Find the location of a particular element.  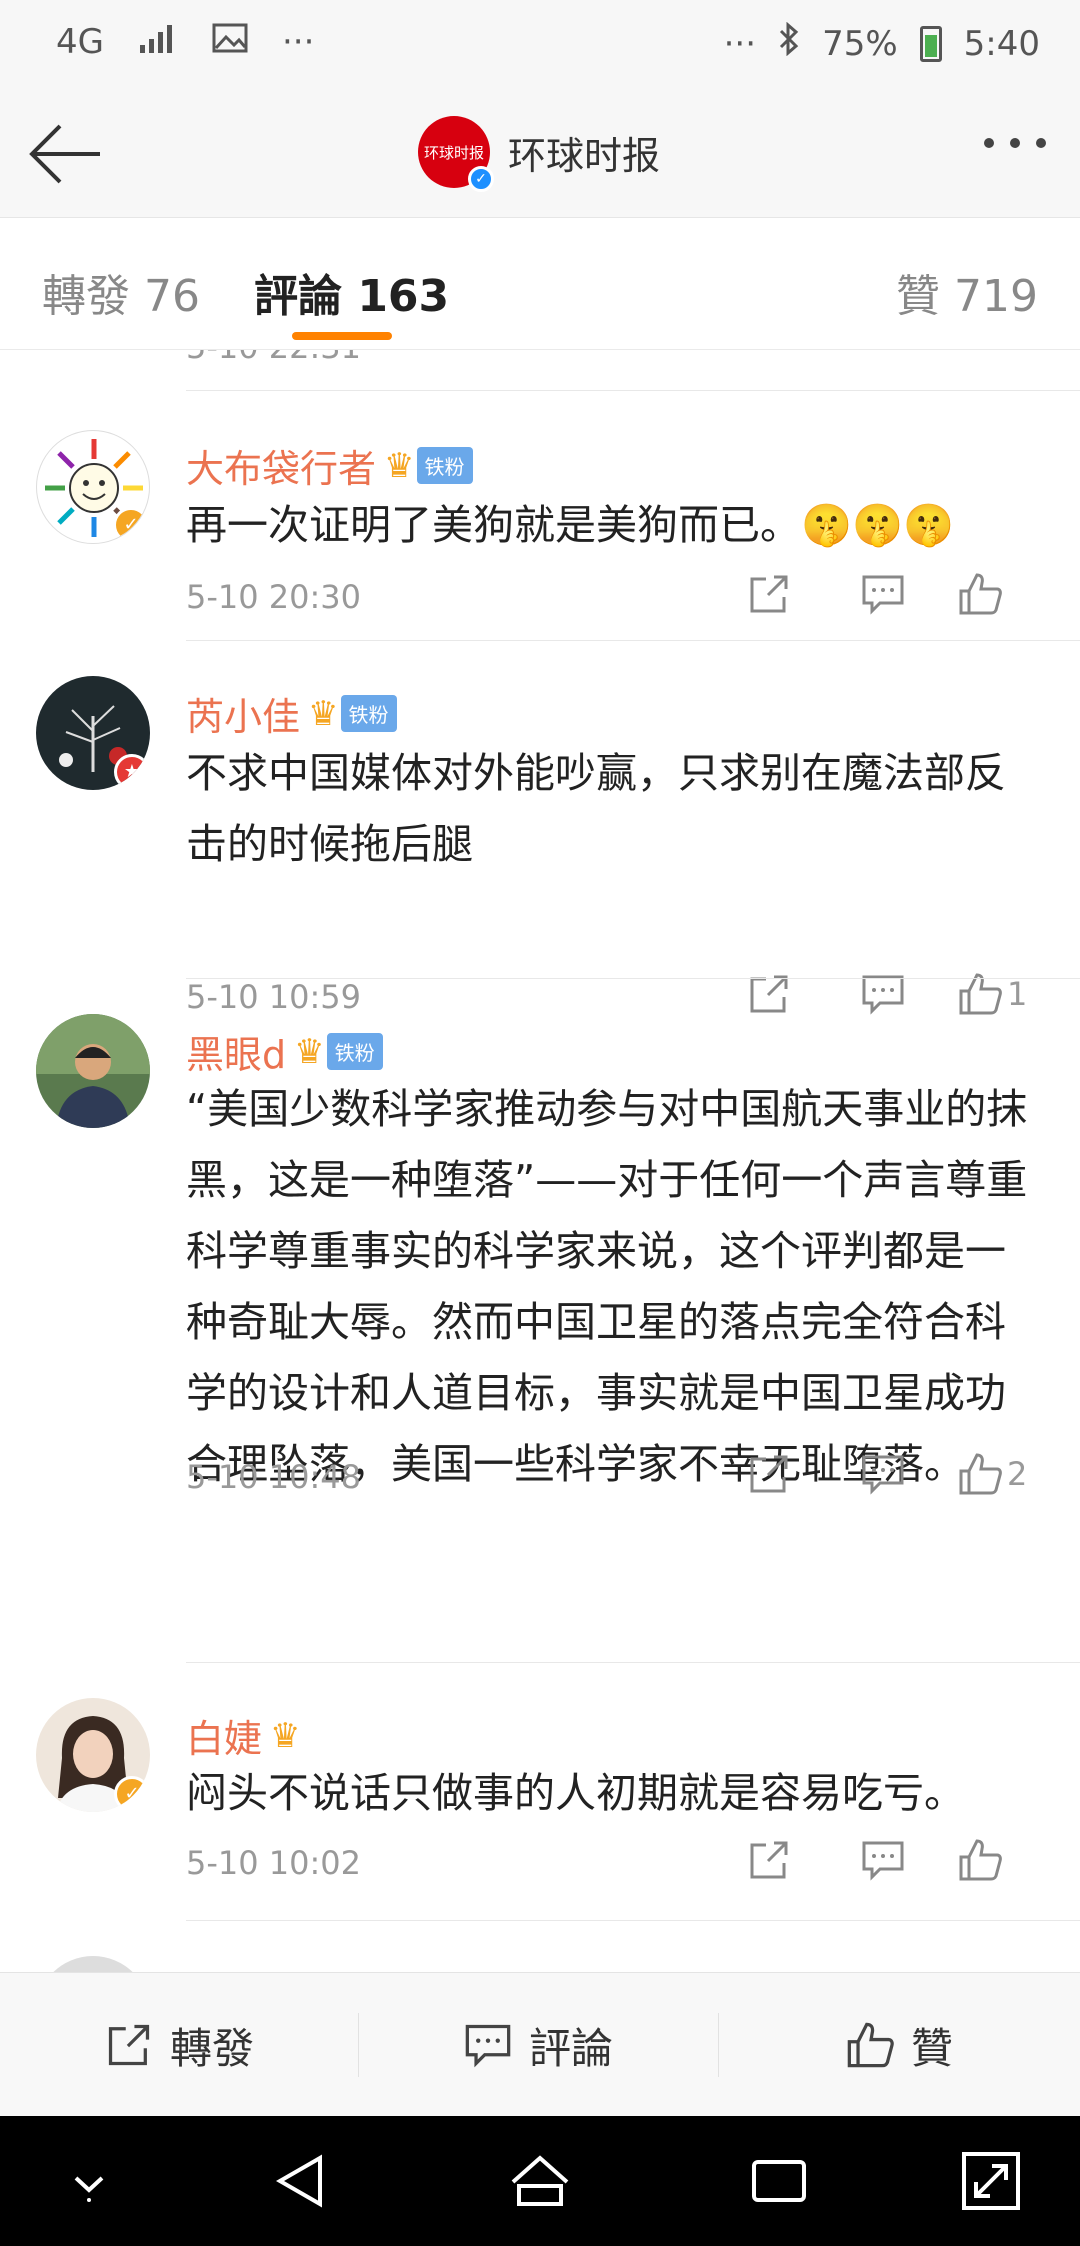

tab-comments: 評論 163 is located at coordinates (351, 292).